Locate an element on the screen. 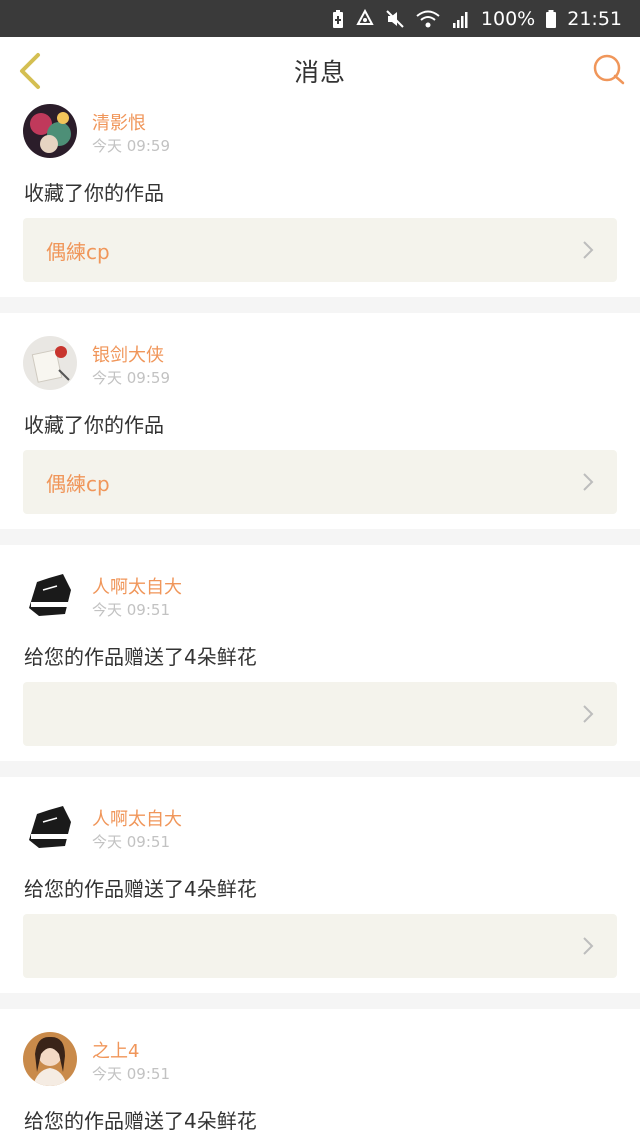 This screenshot has height=1138, width=640. username: 银剑大侠 is located at coordinates (128, 354).